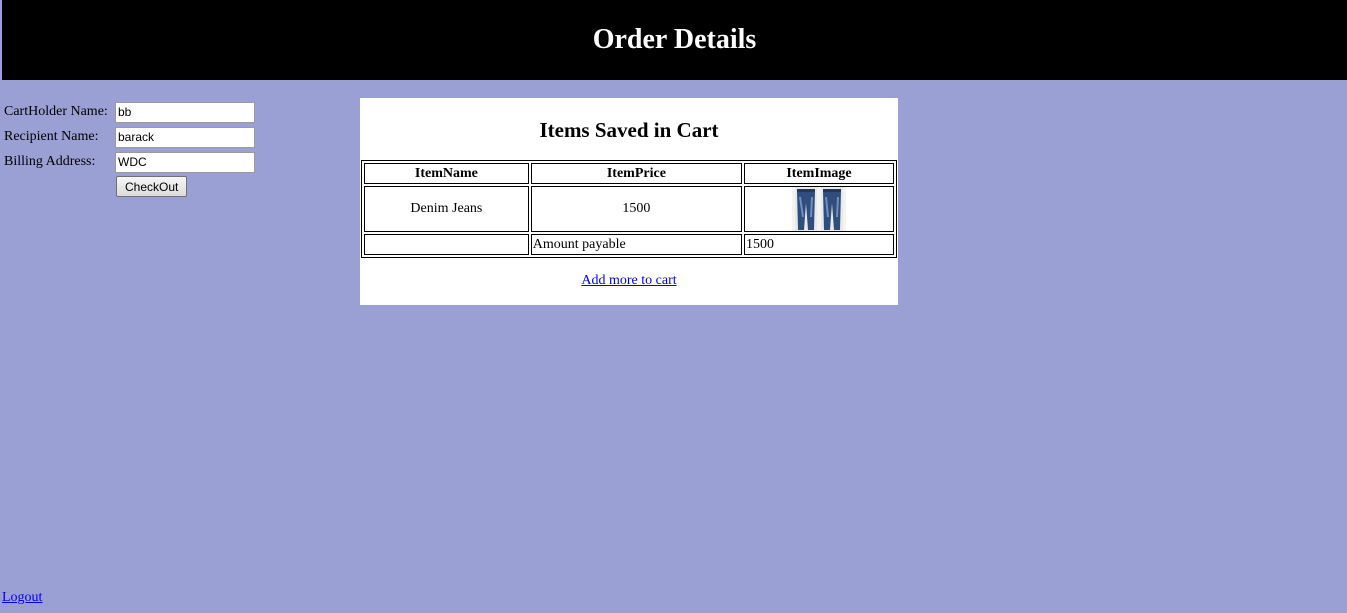  I want to click on cardholder-label: CartHolder Name:, so click(56, 111).